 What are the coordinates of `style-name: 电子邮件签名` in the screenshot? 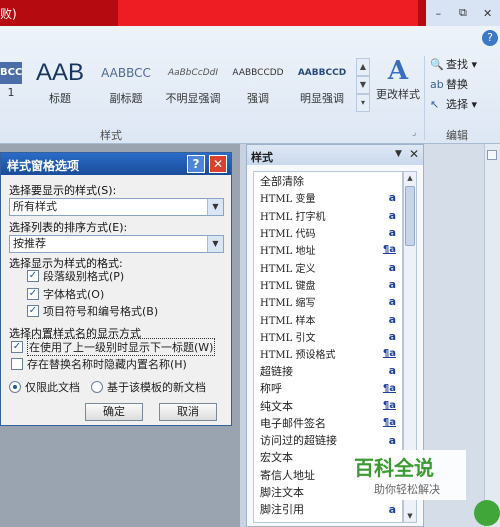 It's located at (293, 423).